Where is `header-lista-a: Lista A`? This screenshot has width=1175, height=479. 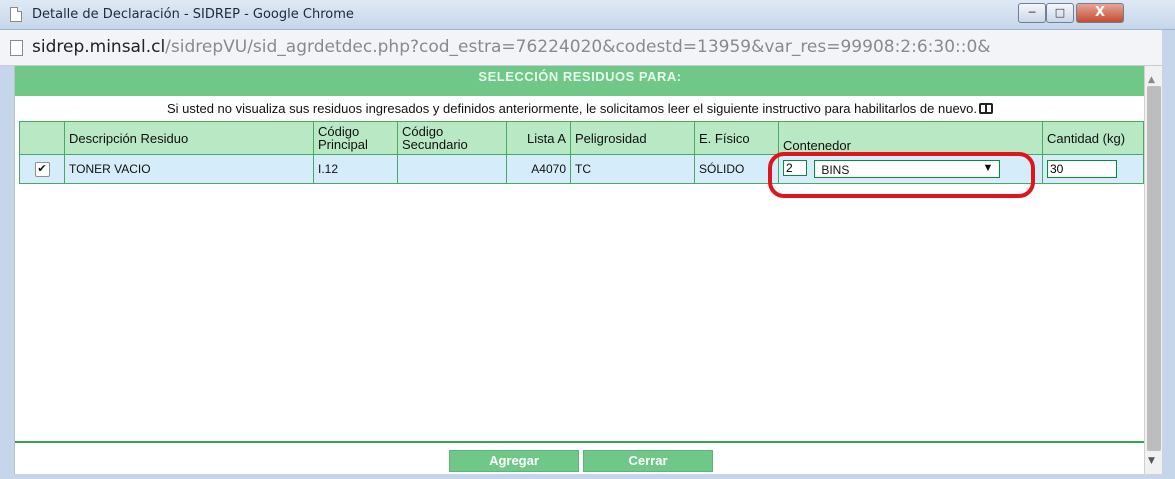 header-lista-a: Lista A is located at coordinates (538, 138).